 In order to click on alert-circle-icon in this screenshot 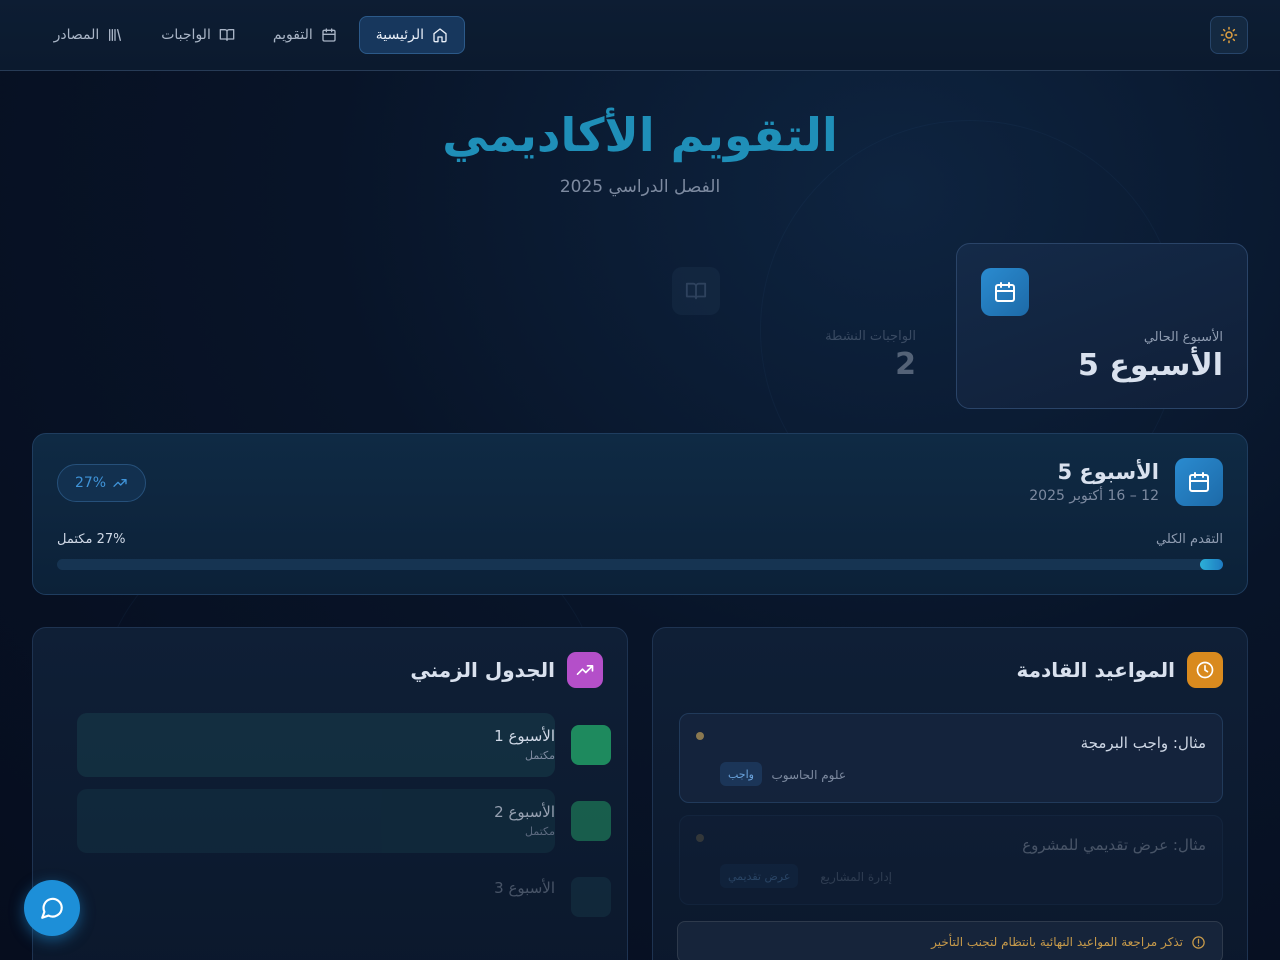, I will do `click(1198, 942)`.